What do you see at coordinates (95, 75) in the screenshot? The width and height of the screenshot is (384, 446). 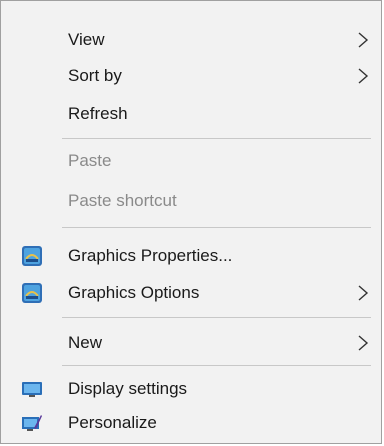 I see `menu-item-label: Sort by` at bounding box center [95, 75].